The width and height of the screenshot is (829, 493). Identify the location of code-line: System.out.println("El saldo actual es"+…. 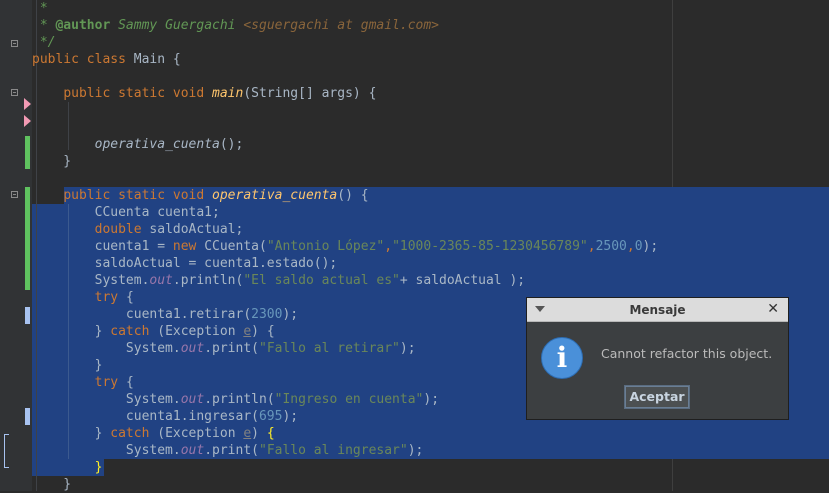
(279, 280).